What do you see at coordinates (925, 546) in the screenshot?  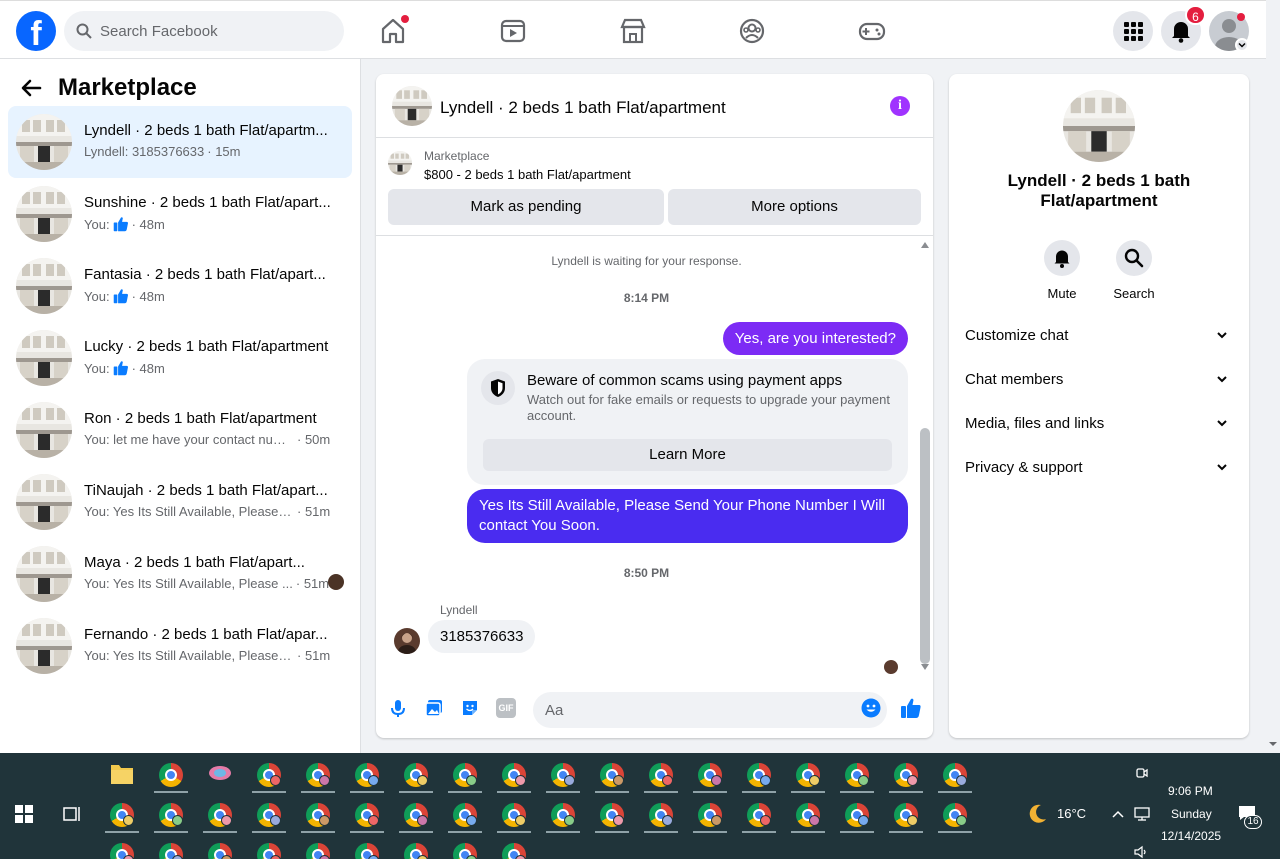 I see `scroll-thumb` at bounding box center [925, 546].